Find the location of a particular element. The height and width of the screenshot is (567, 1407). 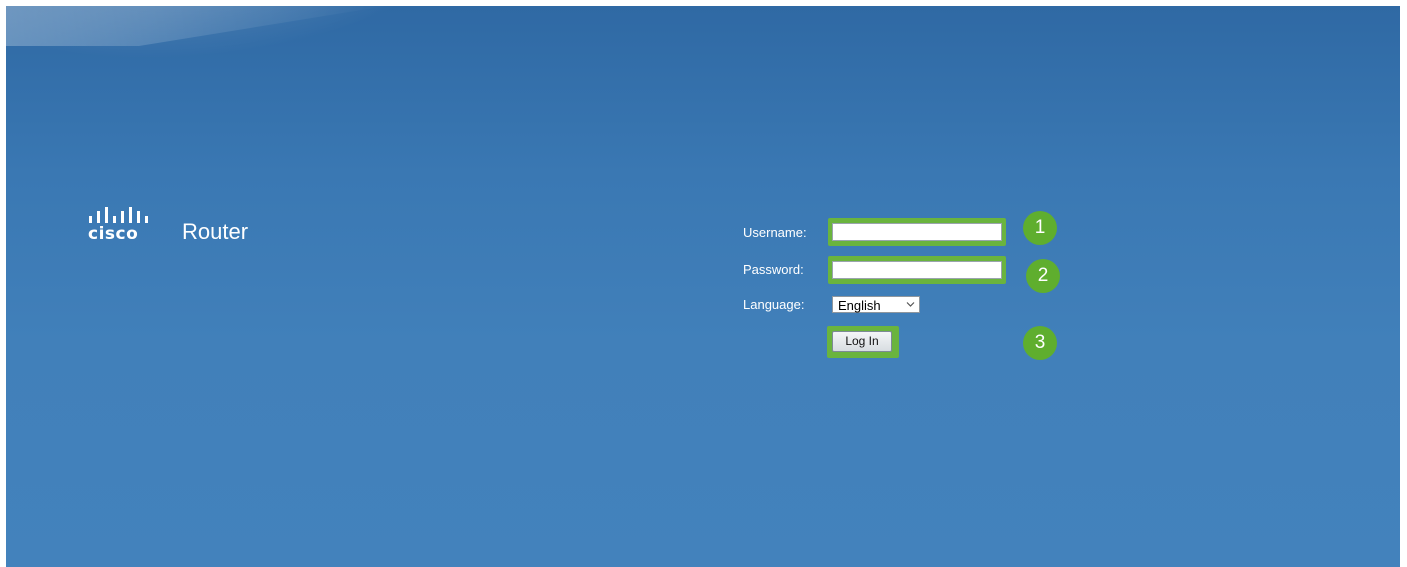

cisco-bars-icon is located at coordinates (118, 215).